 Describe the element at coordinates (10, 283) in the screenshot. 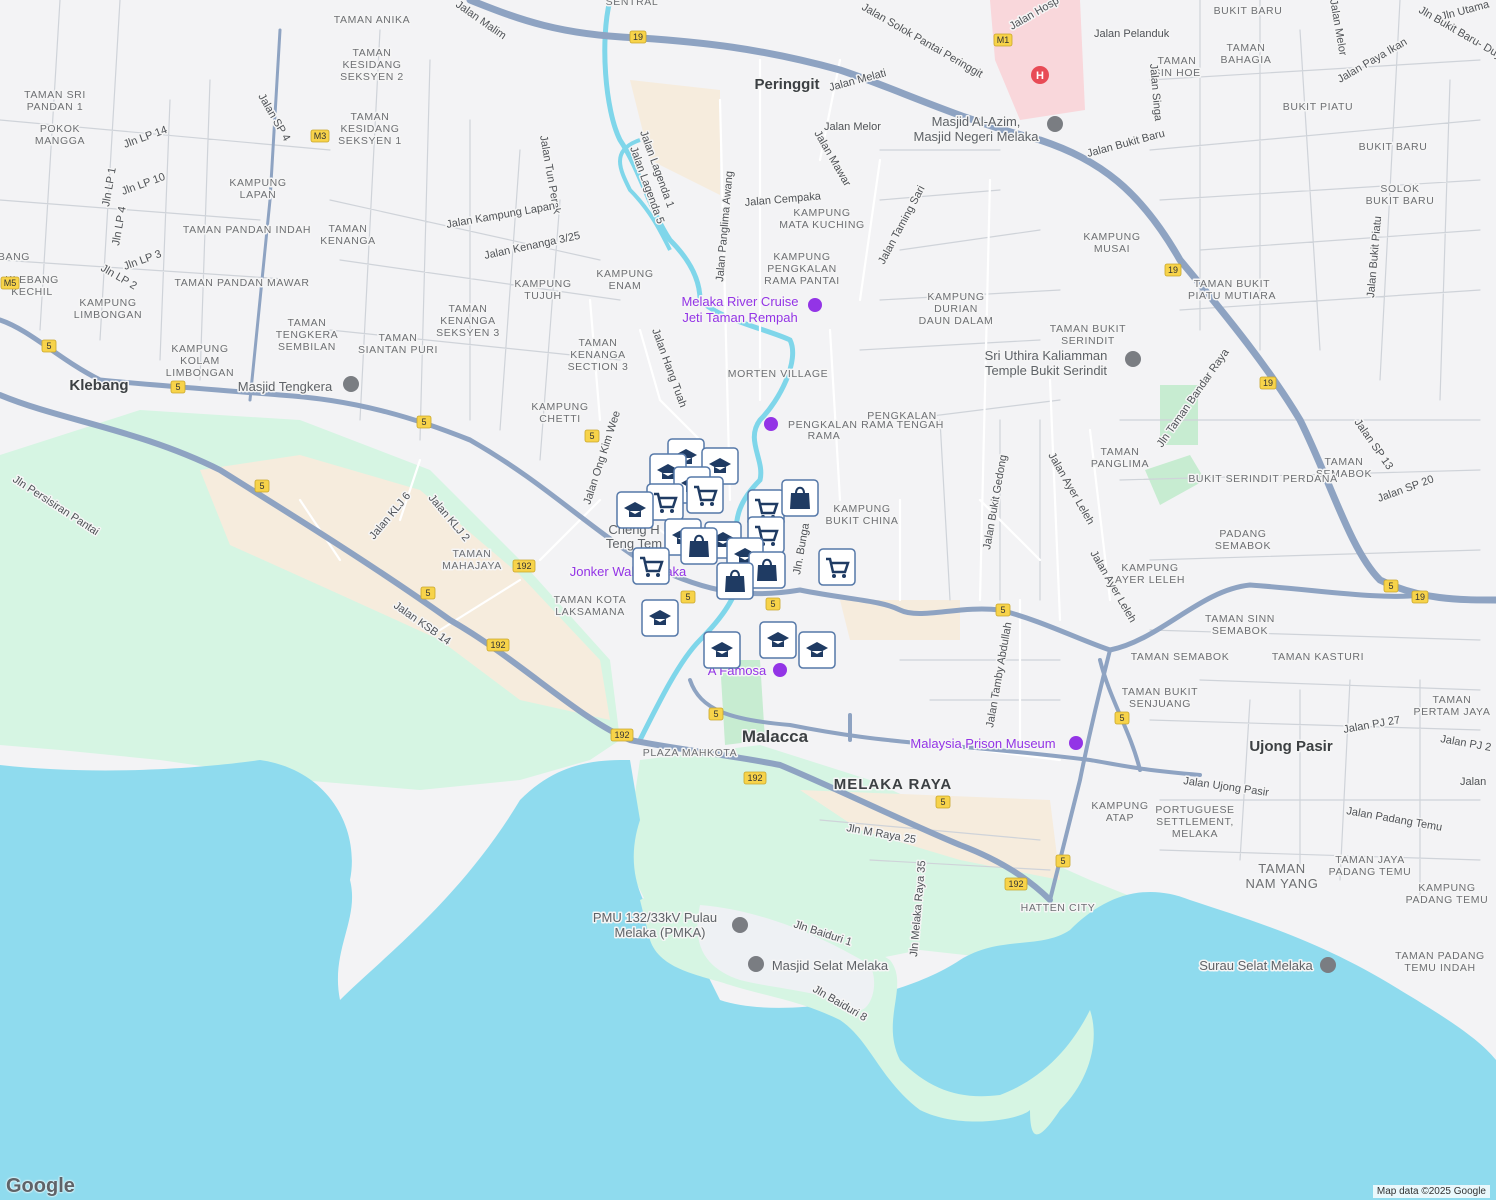

I see `route-shield: M5` at that location.